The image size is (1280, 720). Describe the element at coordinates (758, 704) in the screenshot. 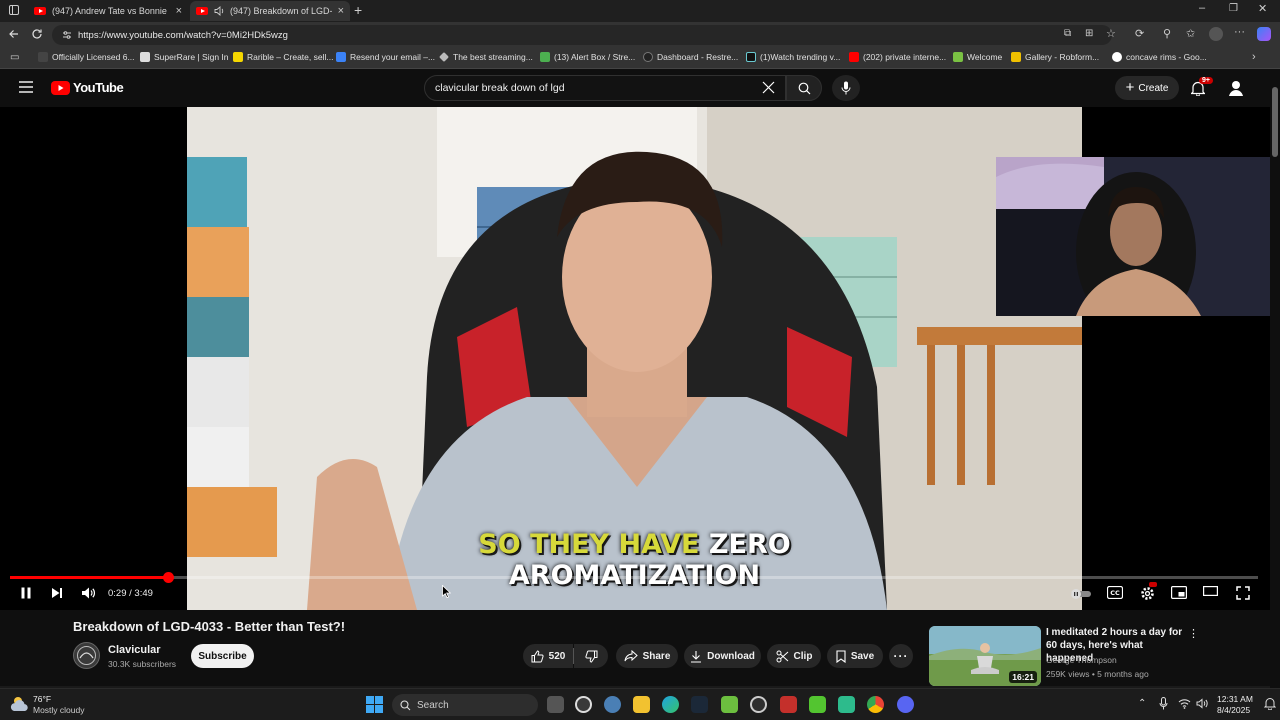

I see `app-c-icon` at that location.